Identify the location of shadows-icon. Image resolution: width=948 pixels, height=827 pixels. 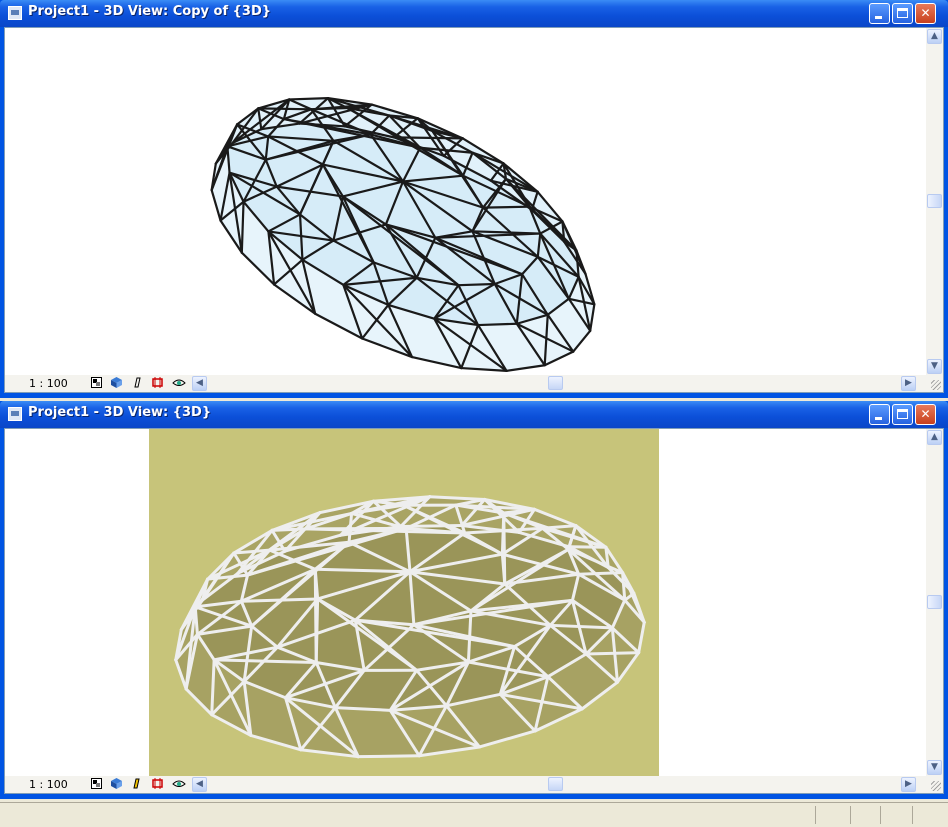
(137, 382).